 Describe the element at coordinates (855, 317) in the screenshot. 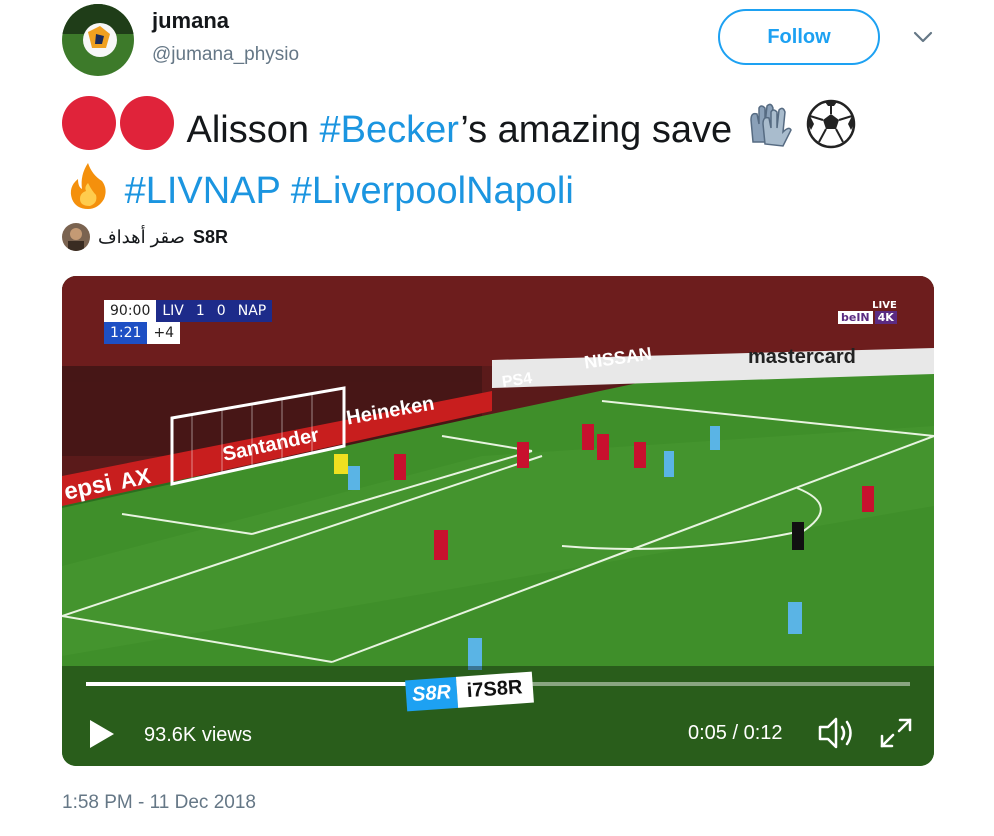

I see `channel-name: beIN` at that location.